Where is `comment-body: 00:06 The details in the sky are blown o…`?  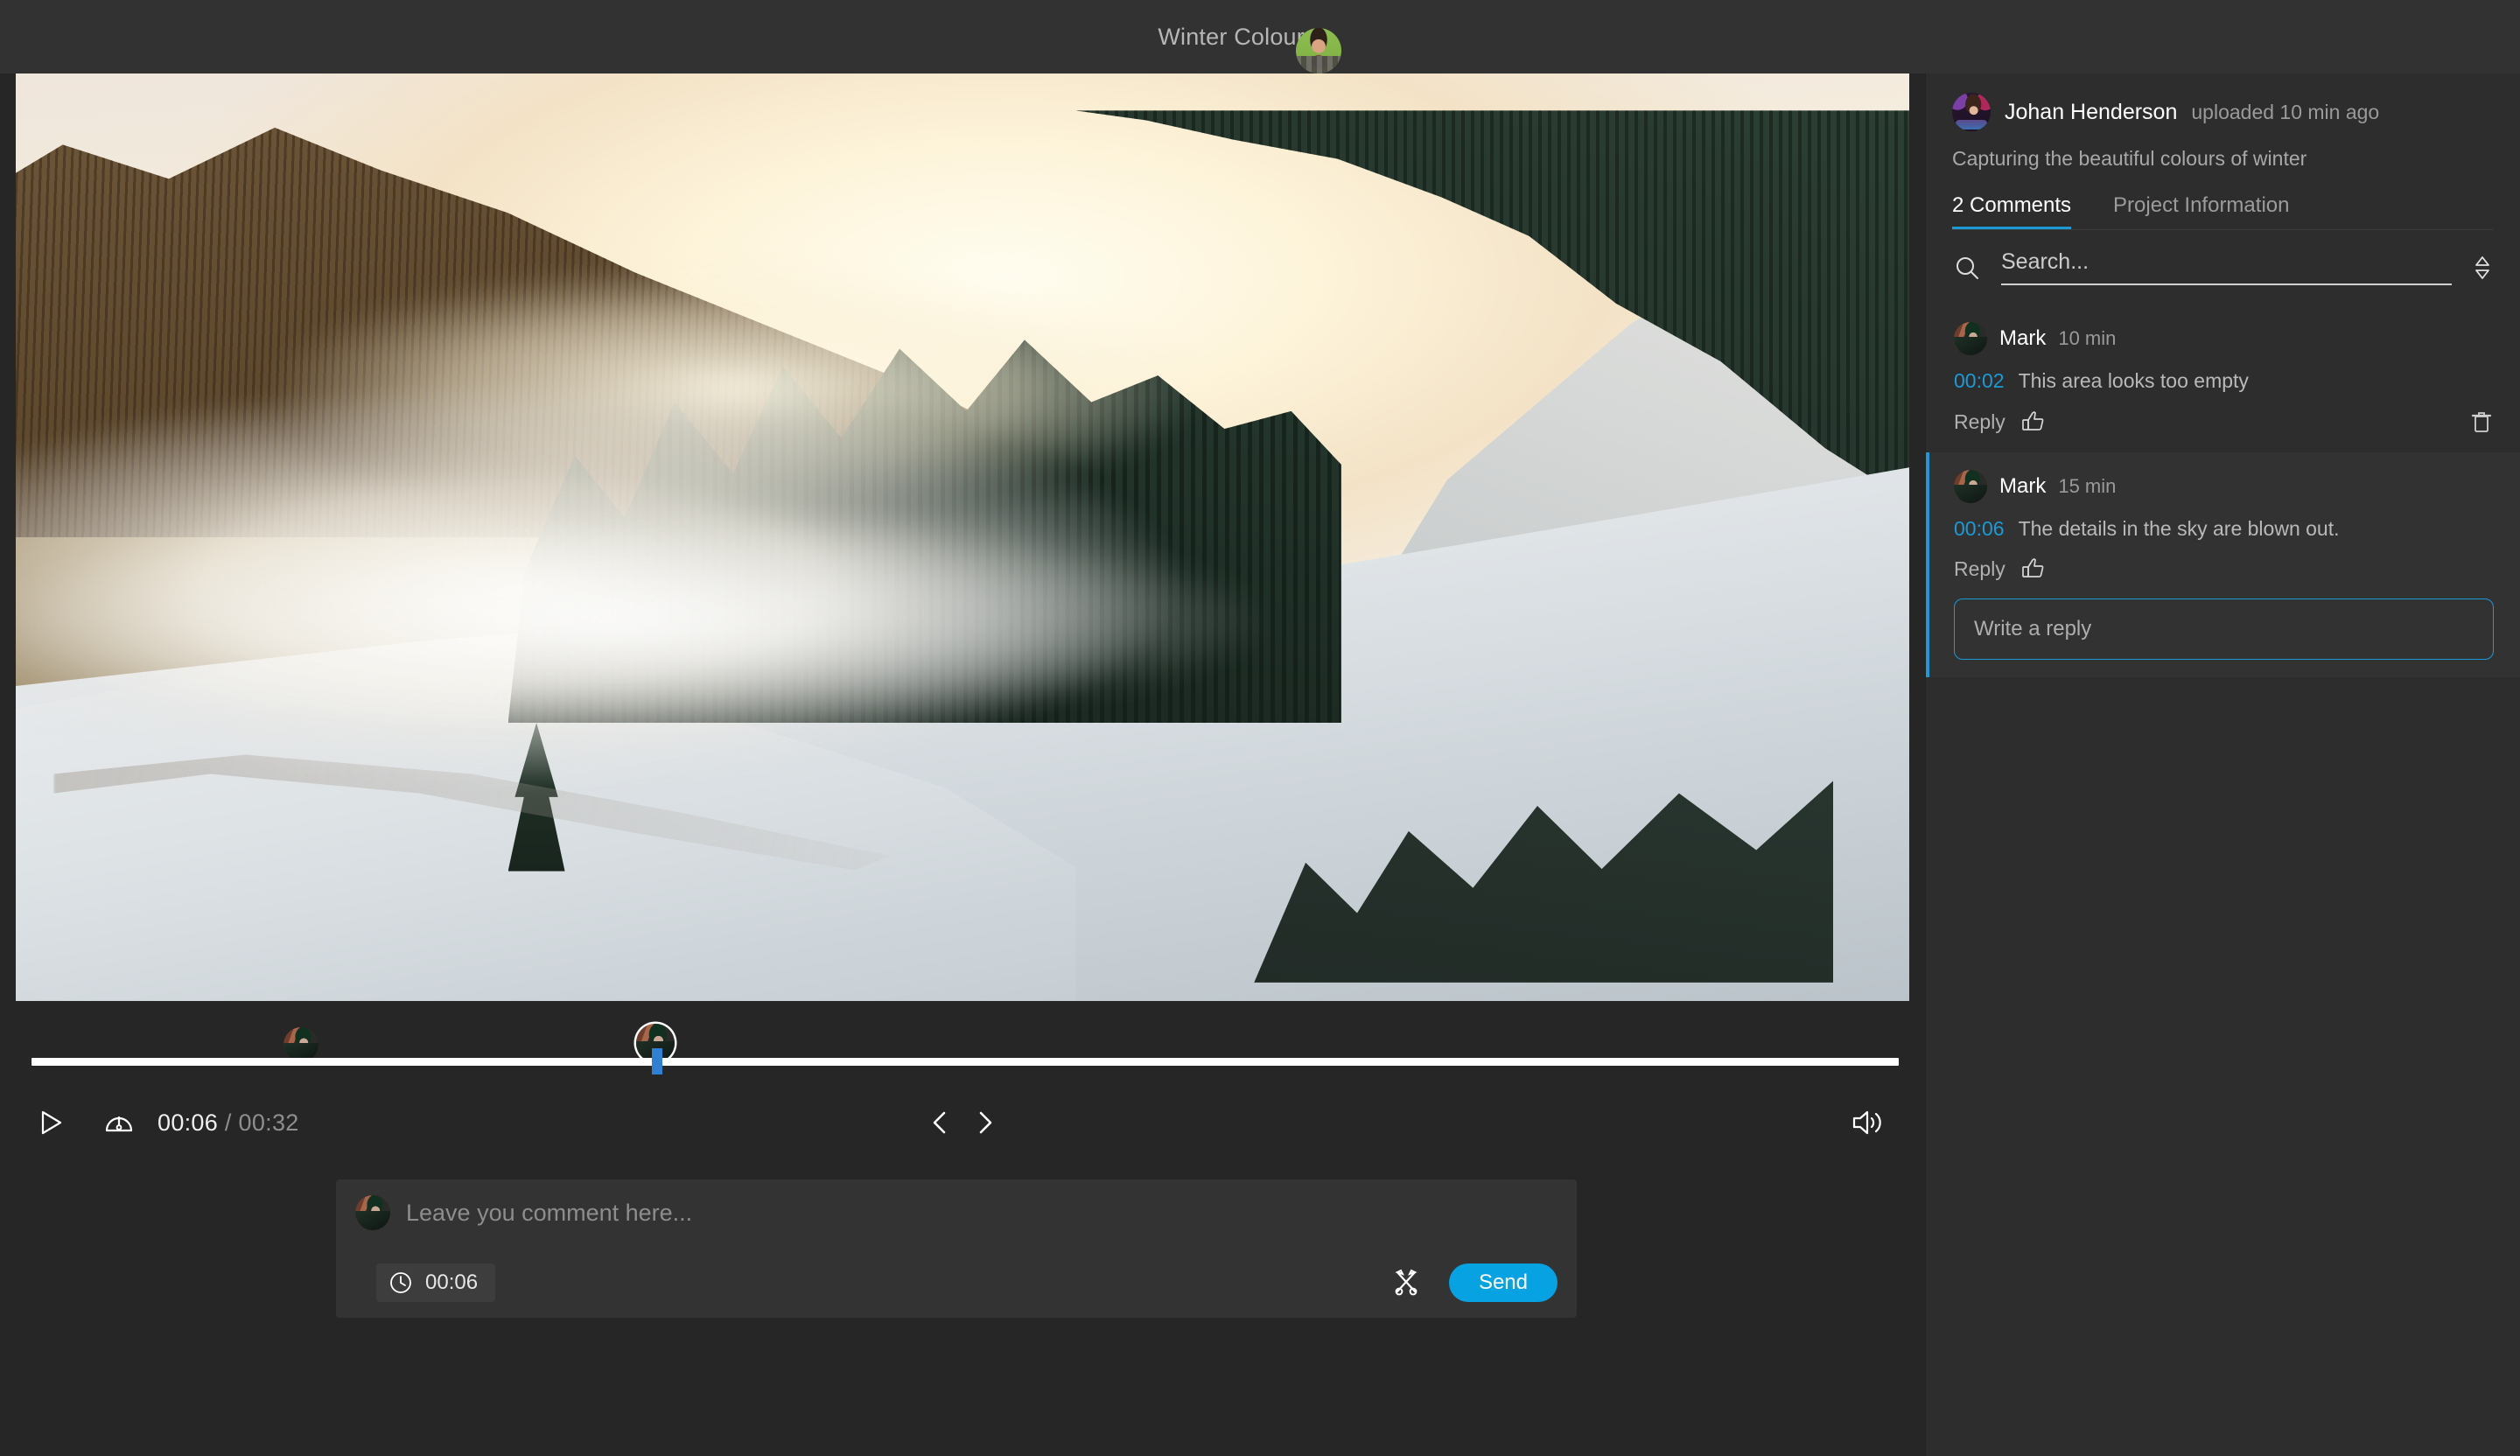
comment-body: 00:06 The details in the sky are blown o… is located at coordinates (2224, 529).